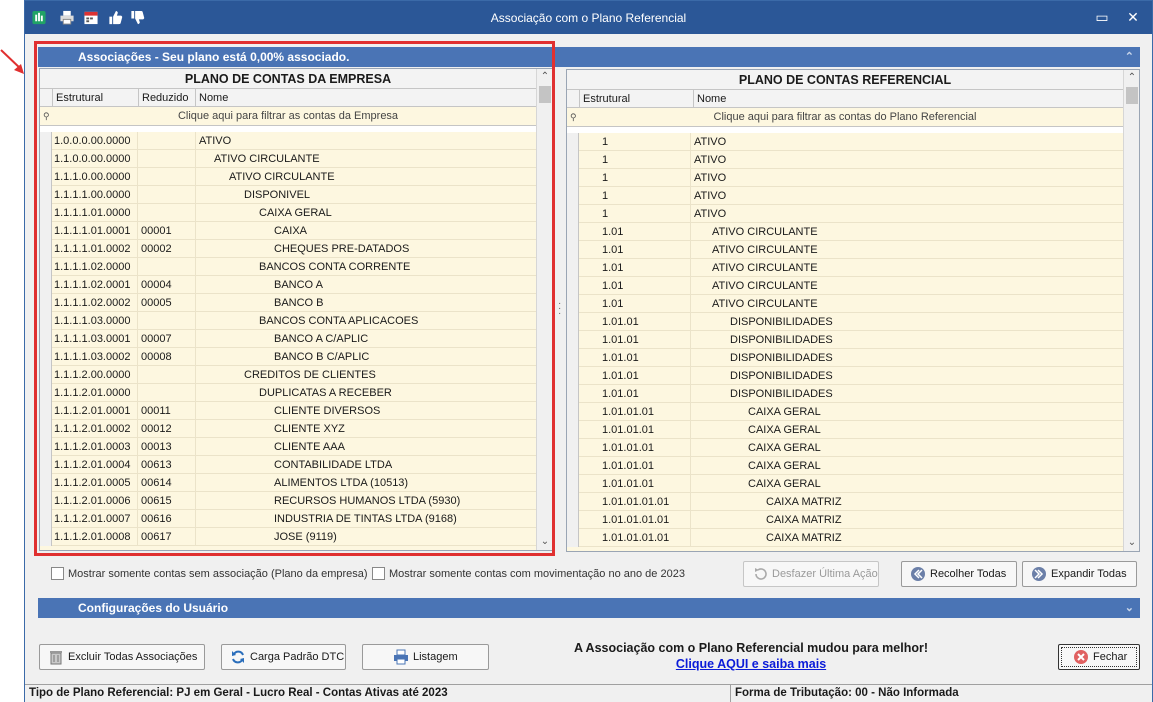 The image size is (1153, 702). What do you see at coordinates (1129, 608) in the screenshot?
I see `expand-chevron-icon: ⌄` at bounding box center [1129, 608].